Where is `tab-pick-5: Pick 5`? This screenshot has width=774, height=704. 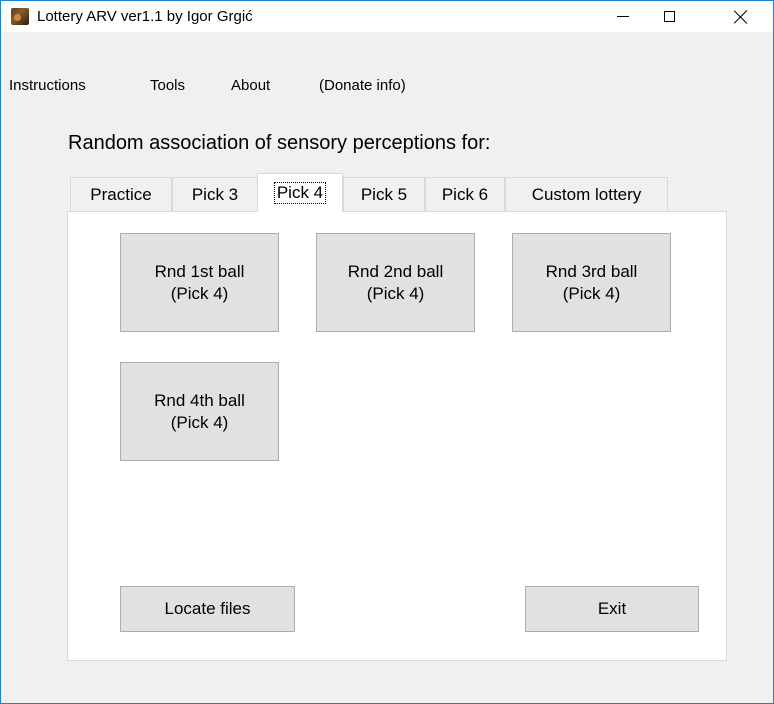
tab-pick-5: Pick 5 is located at coordinates (384, 194).